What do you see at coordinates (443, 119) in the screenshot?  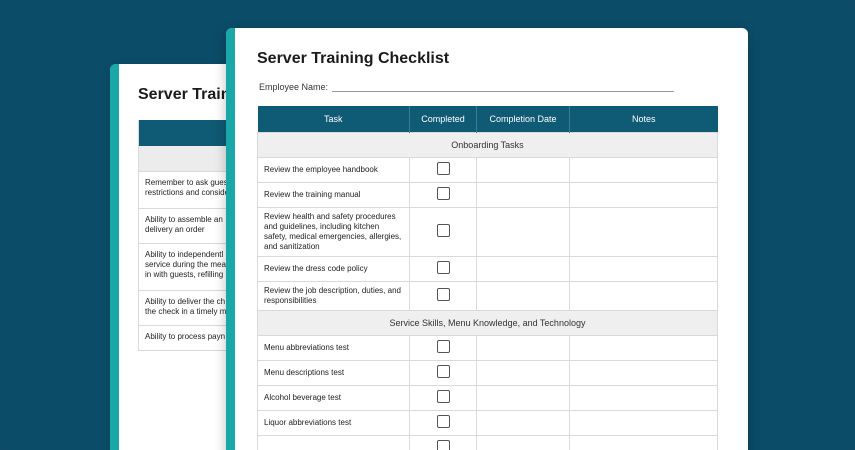 I see `column-header-completed: Completed` at bounding box center [443, 119].